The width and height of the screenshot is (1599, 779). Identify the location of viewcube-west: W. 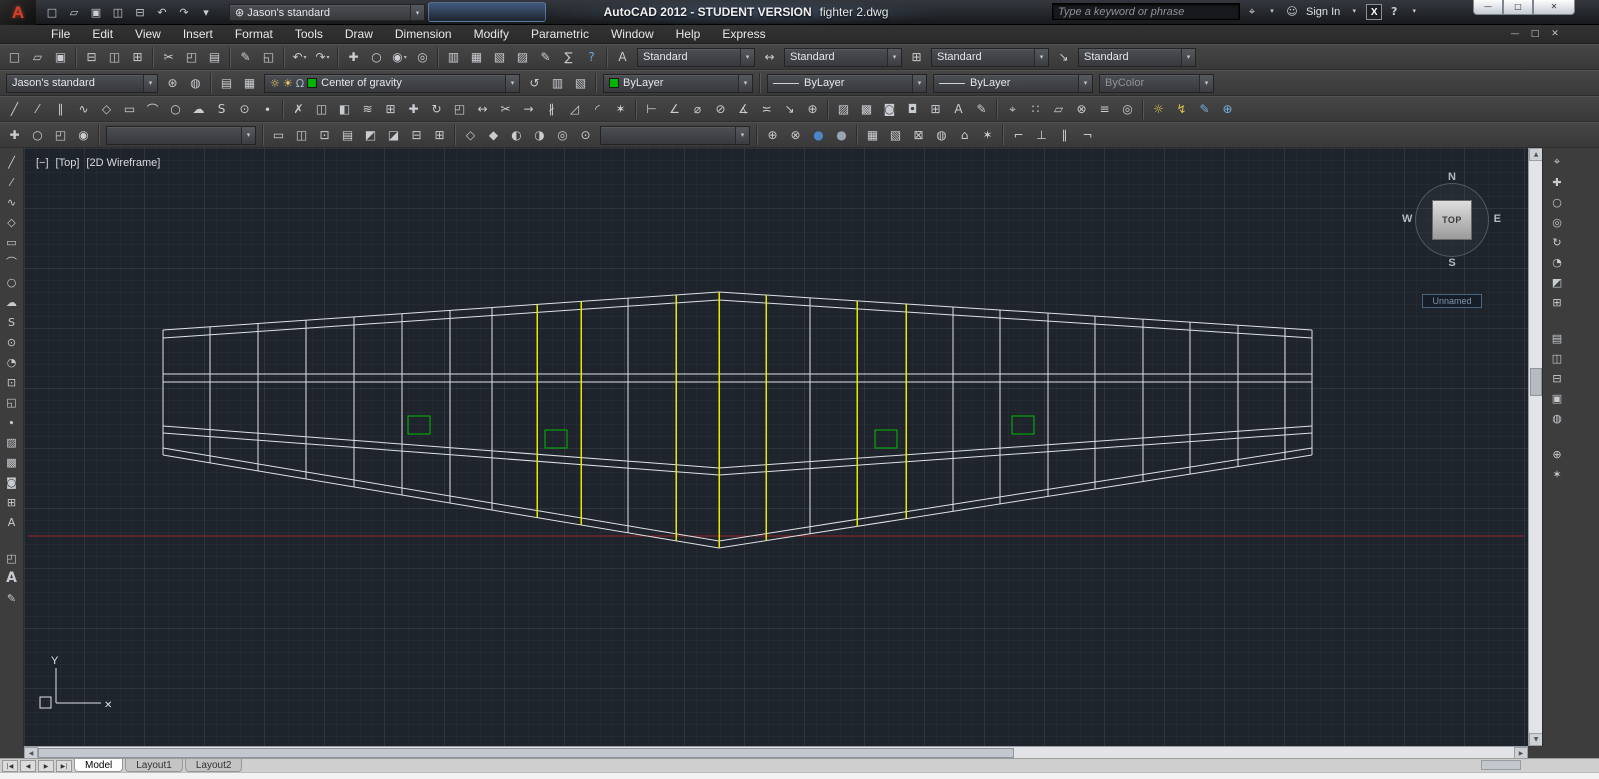
(1407, 219).